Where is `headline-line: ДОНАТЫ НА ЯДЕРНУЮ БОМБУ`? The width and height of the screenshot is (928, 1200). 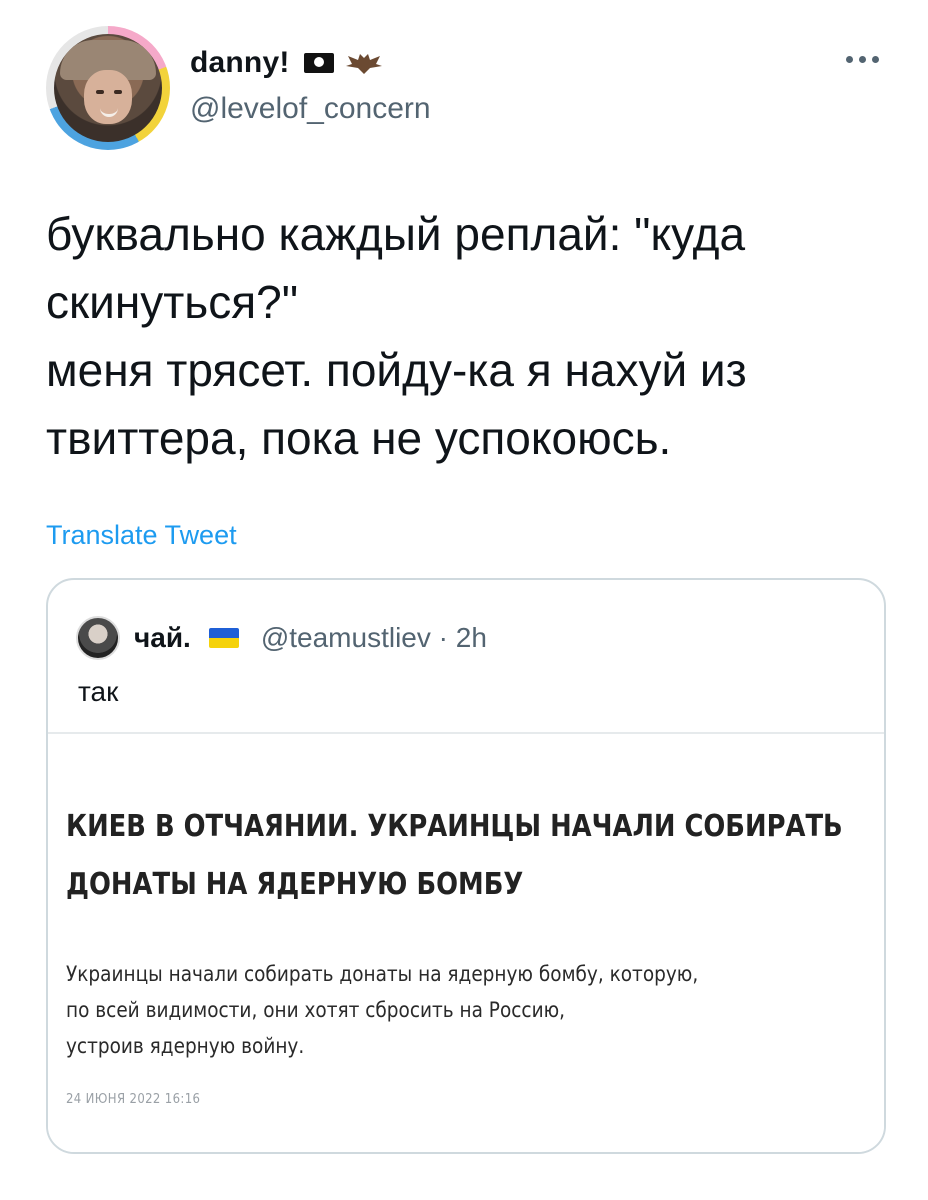
headline-line: ДОНАТЫ НА ЯДЕРНУЮ БОМБУ is located at coordinates (295, 884).